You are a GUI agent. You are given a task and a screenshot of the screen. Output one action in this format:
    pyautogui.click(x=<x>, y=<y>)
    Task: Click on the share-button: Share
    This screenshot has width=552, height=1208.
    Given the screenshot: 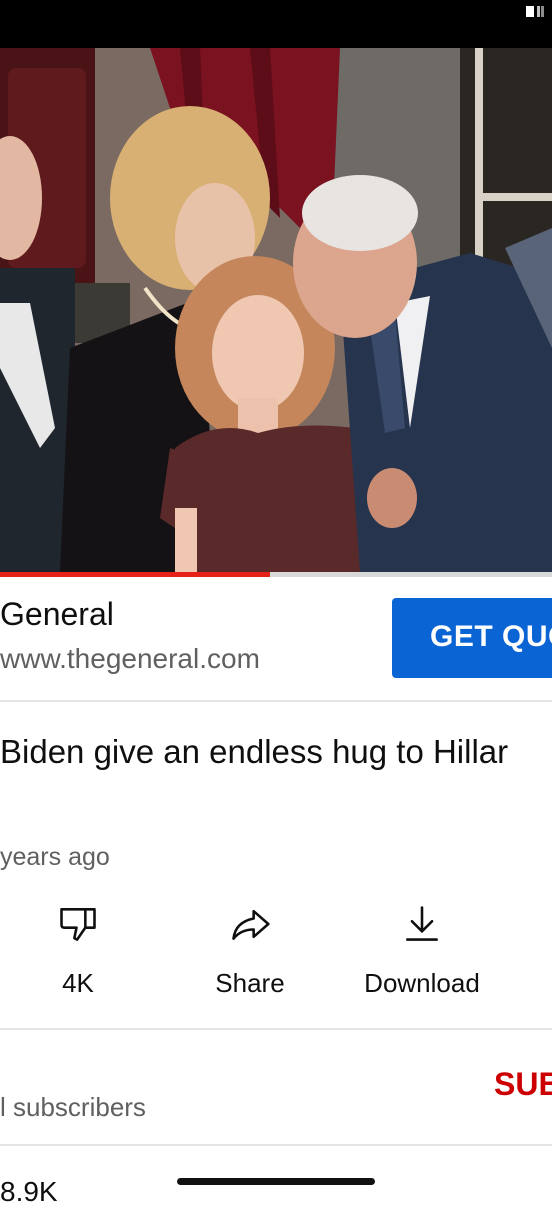 What is the action you would take?
    pyautogui.click(x=250, y=950)
    